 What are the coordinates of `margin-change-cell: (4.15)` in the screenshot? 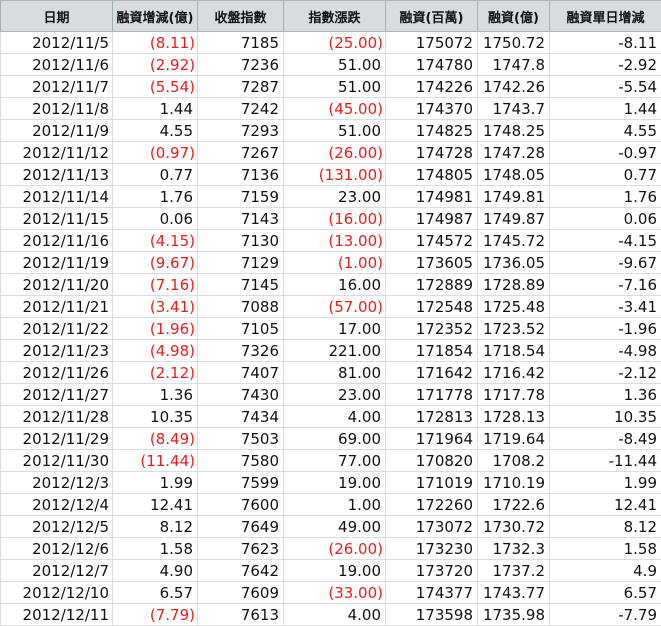 It's located at (155, 241).